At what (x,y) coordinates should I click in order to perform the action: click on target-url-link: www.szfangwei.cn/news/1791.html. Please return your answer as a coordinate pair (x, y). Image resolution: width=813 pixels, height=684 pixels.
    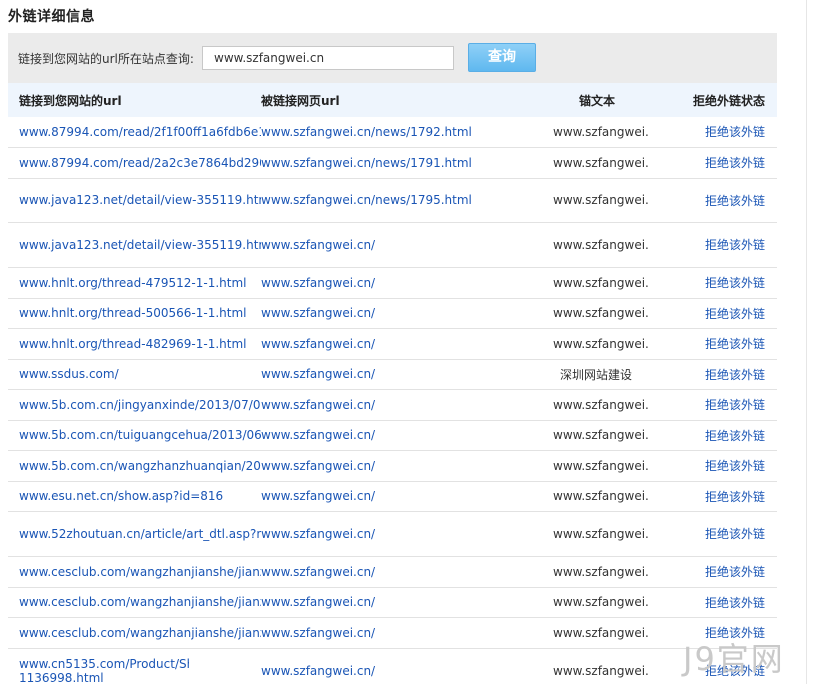
    Looking at the image, I should click on (381, 163).